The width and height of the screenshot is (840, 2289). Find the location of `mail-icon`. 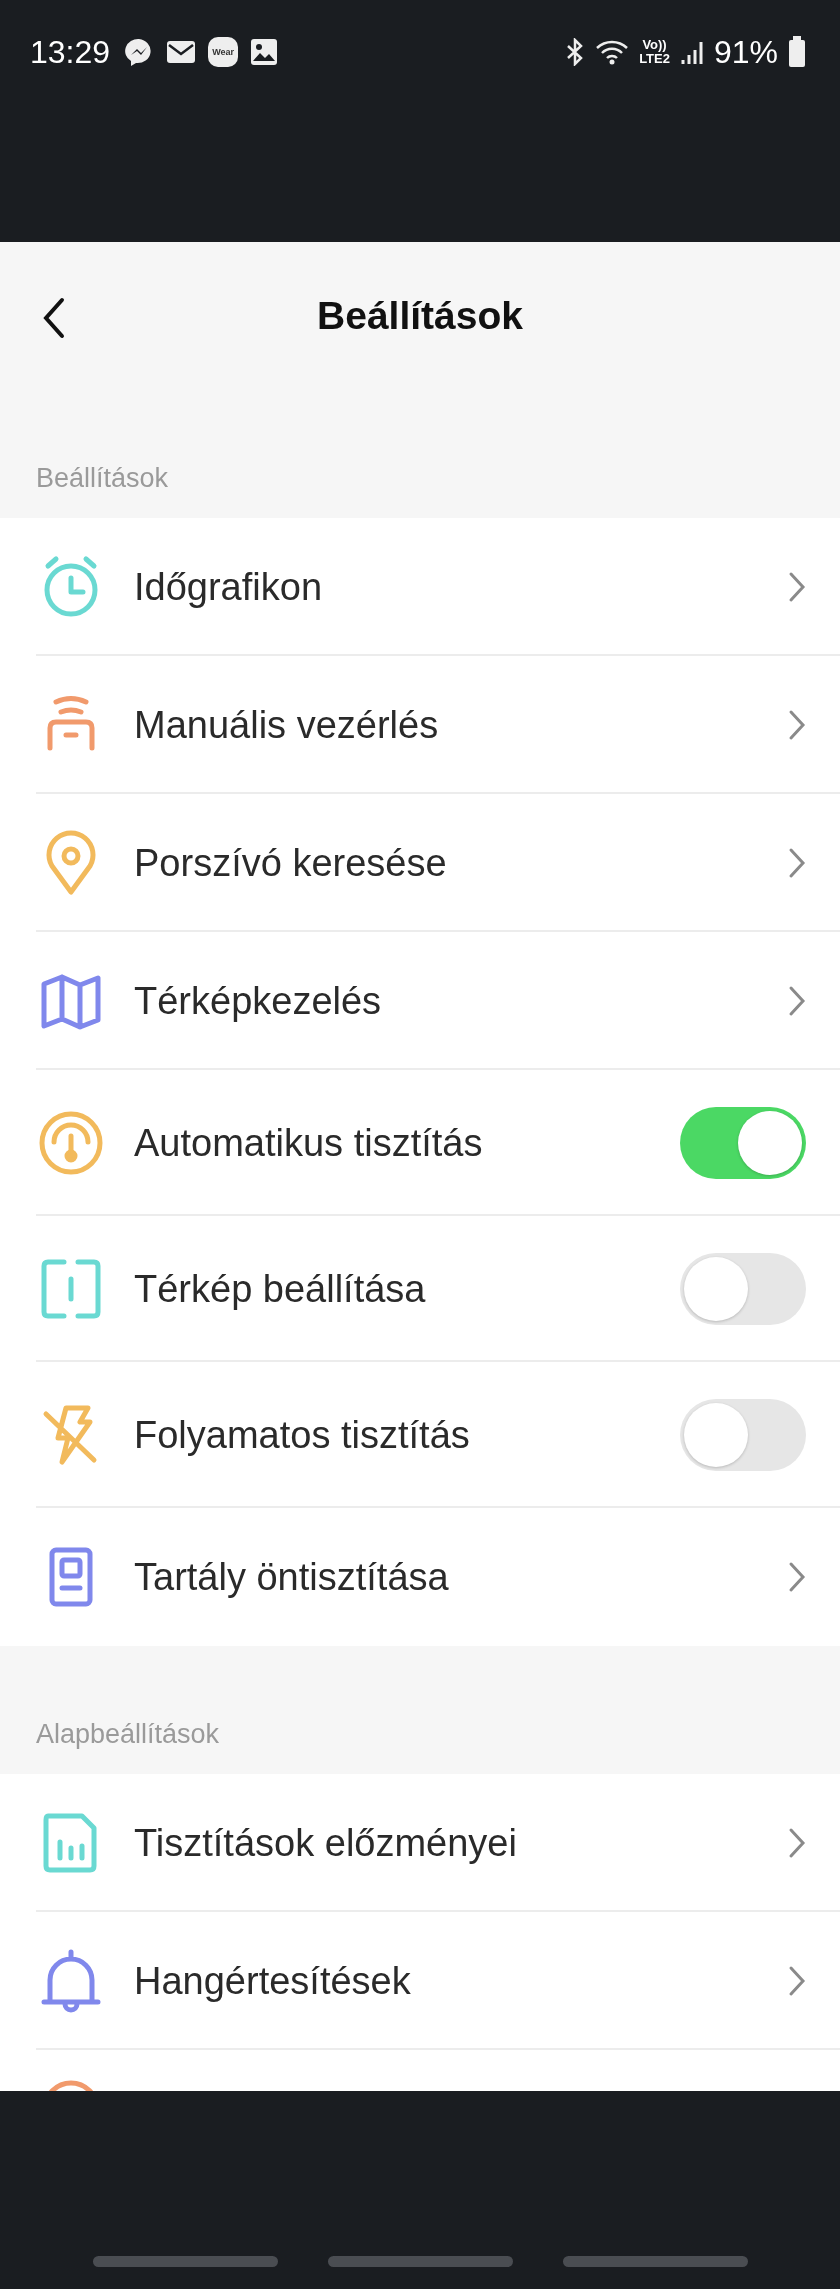

mail-icon is located at coordinates (181, 52).